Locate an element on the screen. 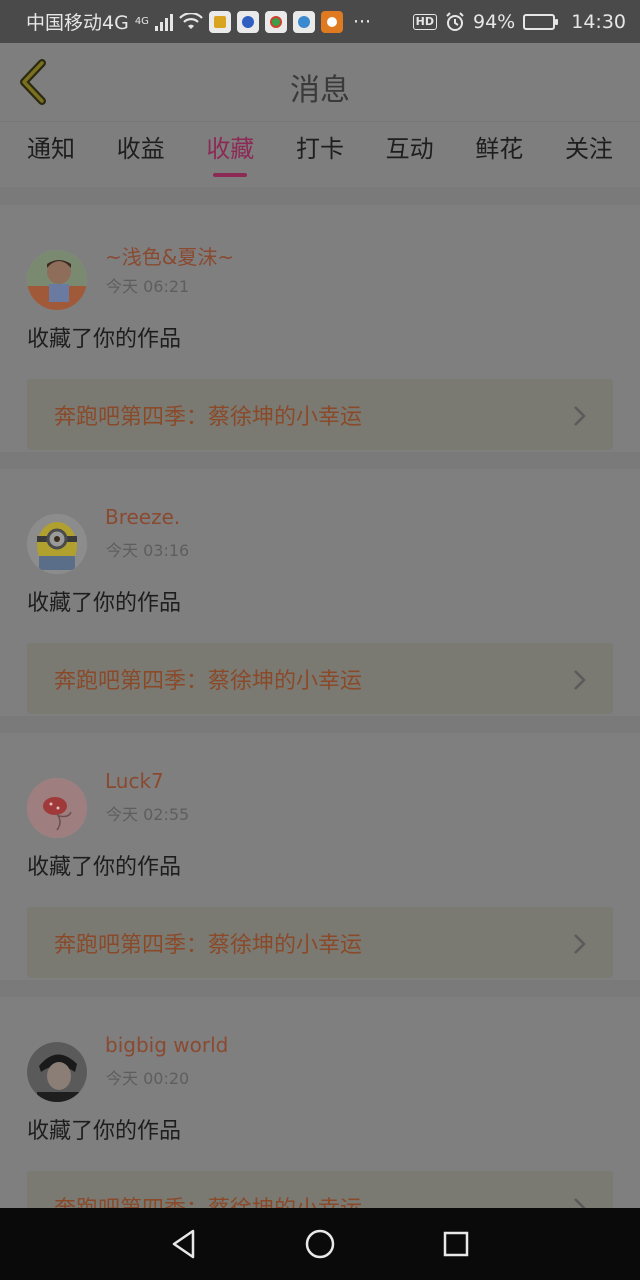 The height and width of the screenshot is (1280, 640). nav-back-button is located at coordinates (184, 1244).